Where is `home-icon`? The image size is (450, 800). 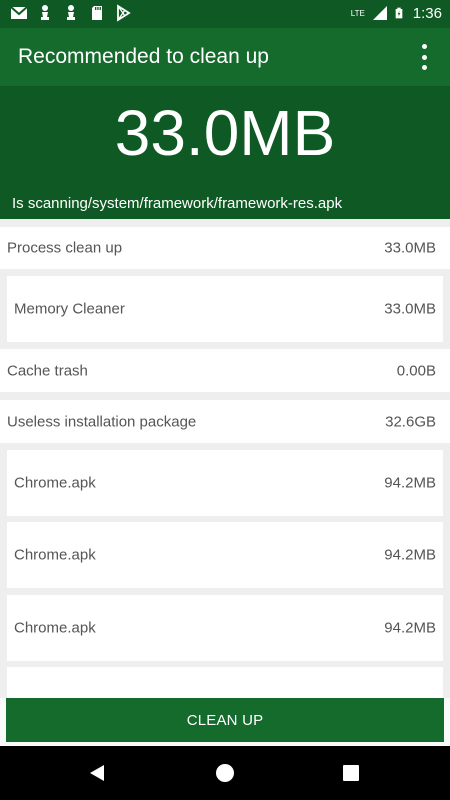 home-icon is located at coordinates (225, 773).